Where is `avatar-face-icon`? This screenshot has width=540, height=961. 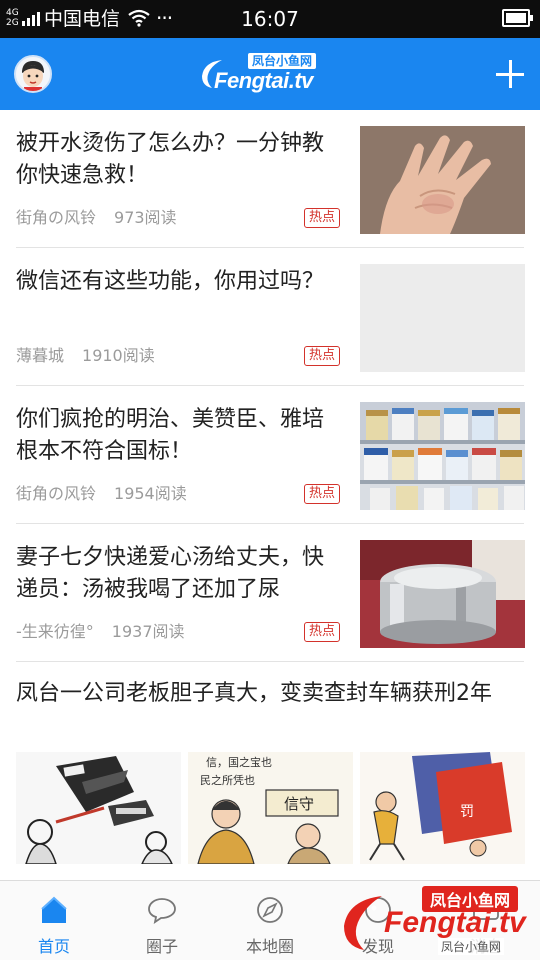
avatar-face-icon is located at coordinates (33, 74).